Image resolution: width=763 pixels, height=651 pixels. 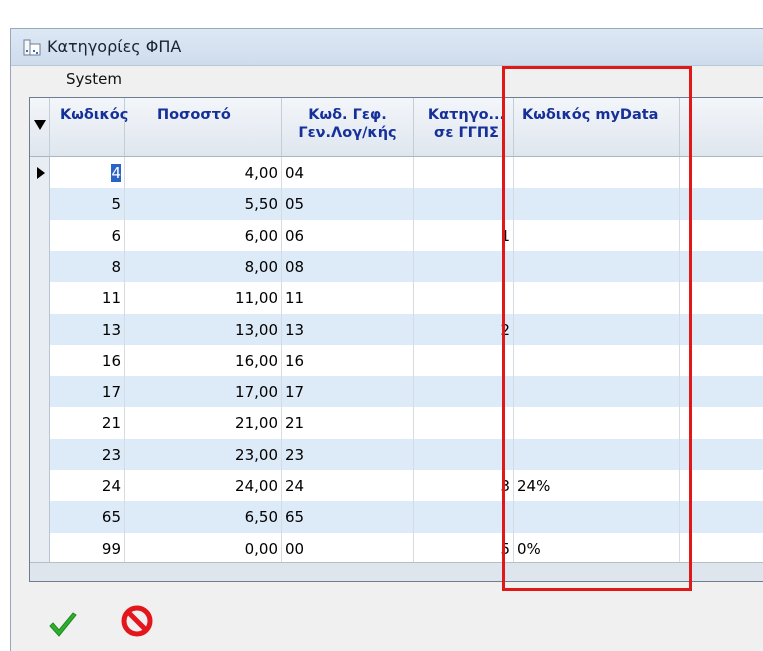 What do you see at coordinates (203, 329) in the screenshot?
I see `cell-rate: 13,00` at bounding box center [203, 329].